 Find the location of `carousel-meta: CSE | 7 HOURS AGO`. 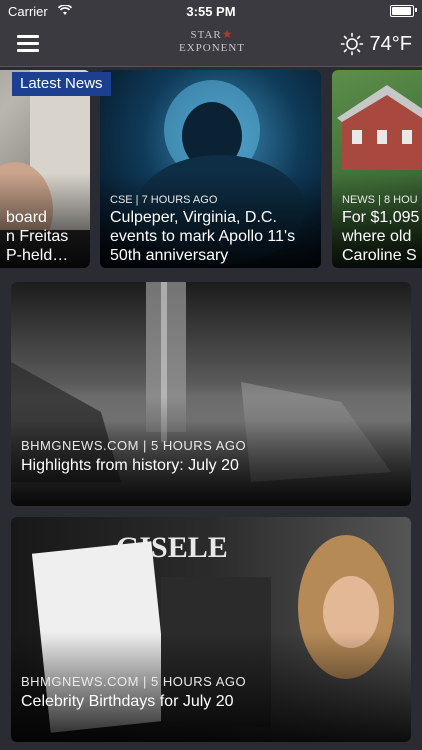

carousel-meta: CSE | 7 HOURS AGO is located at coordinates (164, 200).